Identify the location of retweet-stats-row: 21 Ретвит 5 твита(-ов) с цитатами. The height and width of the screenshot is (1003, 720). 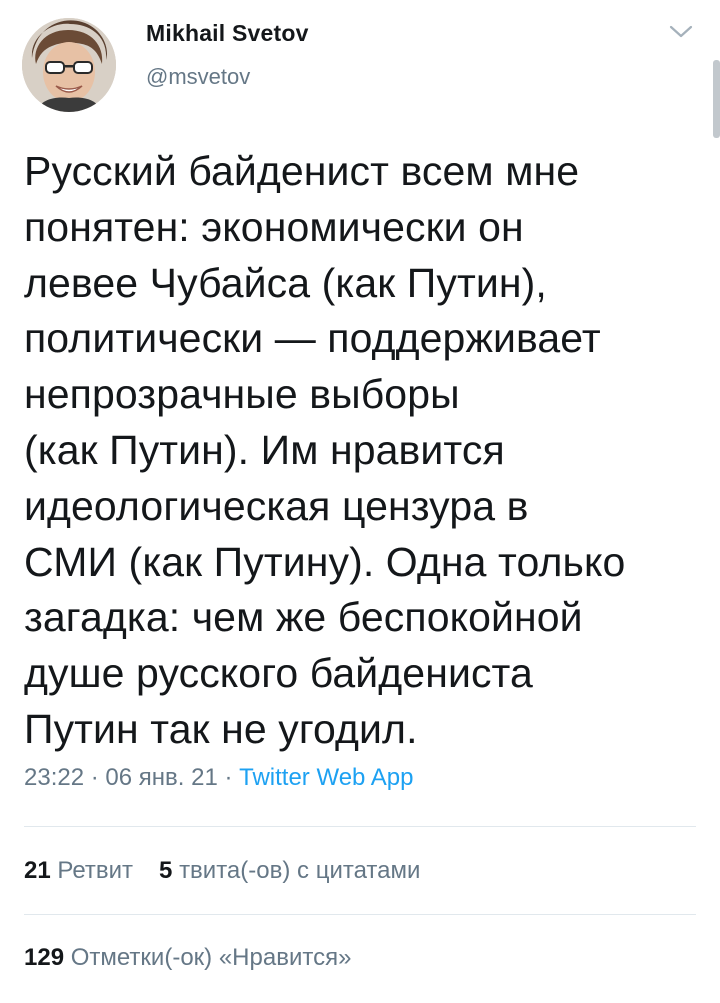
(235, 871).